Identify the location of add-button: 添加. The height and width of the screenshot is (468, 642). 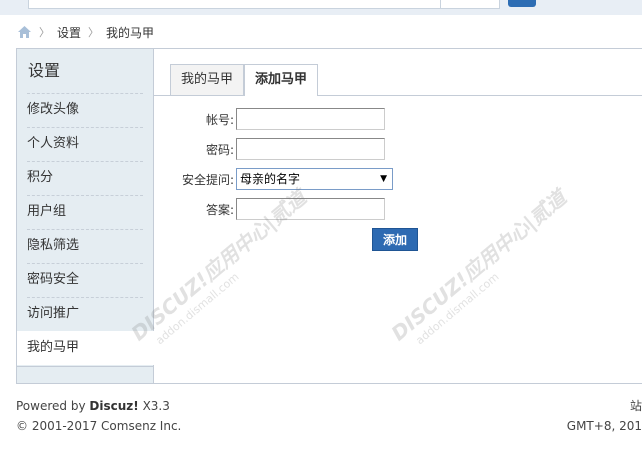
(395, 239).